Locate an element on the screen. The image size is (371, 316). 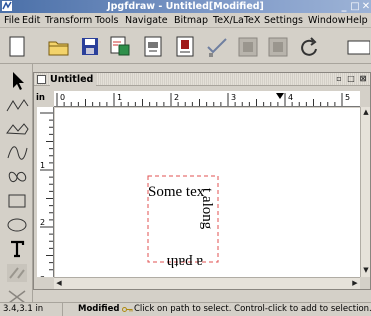
ellipse-tool is located at coordinates (17, 225).